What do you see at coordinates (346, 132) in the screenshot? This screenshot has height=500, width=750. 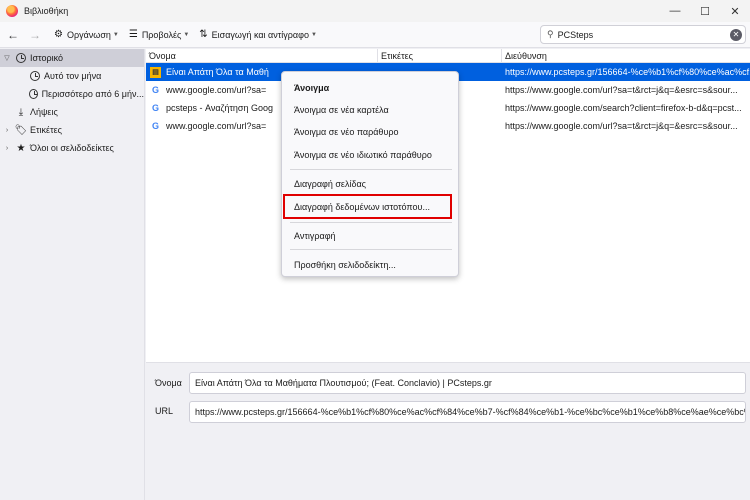 I see `menu-item-open-window: Άνοιγμα σε νέο παράθυρο` at bounding box center [346, 132].